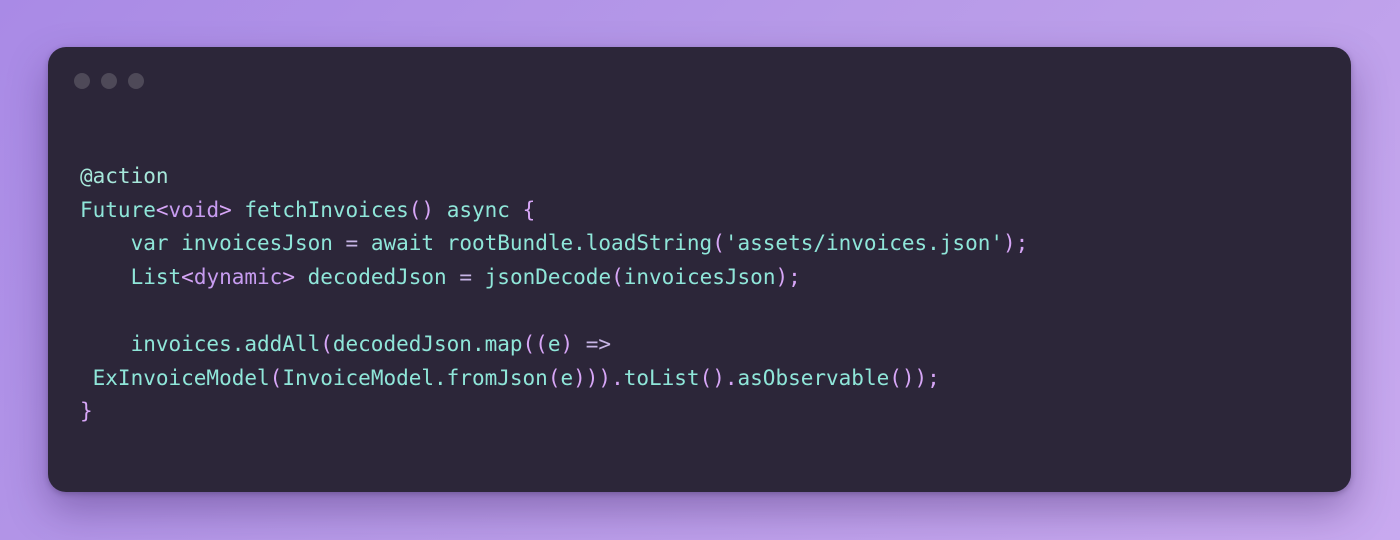 This screenshot has width=1400, height=540. Describe the element at coordinates (548, 276) in the screenshot. I see `code-token: jsonDecode` at that location.